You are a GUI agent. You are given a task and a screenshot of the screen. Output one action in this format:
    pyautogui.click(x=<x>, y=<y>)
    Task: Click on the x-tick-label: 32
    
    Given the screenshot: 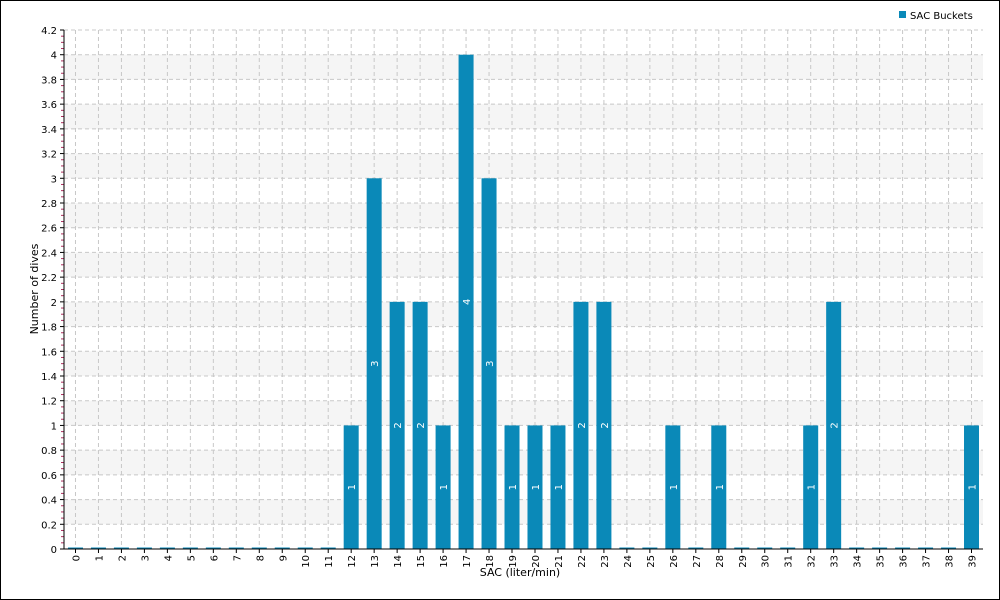 What is the action you would take?
    pyautogui.click(x=812, y=561)
    